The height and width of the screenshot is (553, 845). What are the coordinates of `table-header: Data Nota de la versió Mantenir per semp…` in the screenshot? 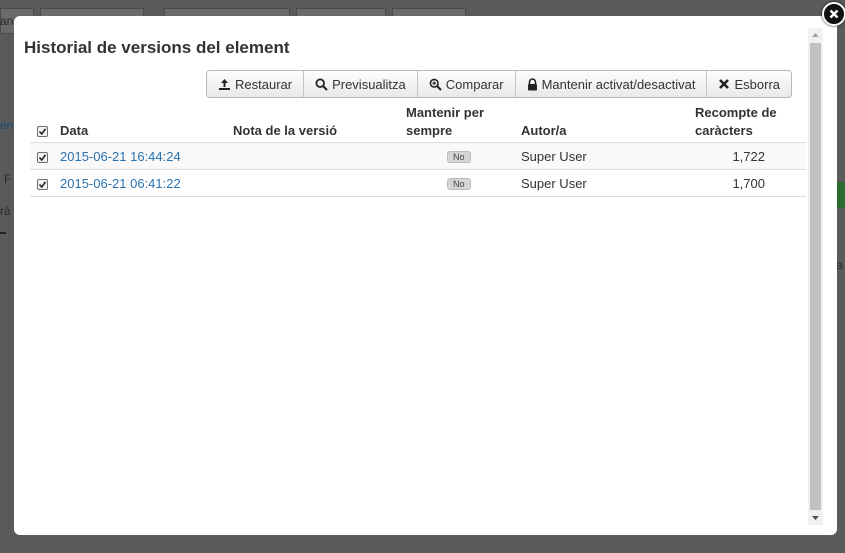 It's located at (418, 122).